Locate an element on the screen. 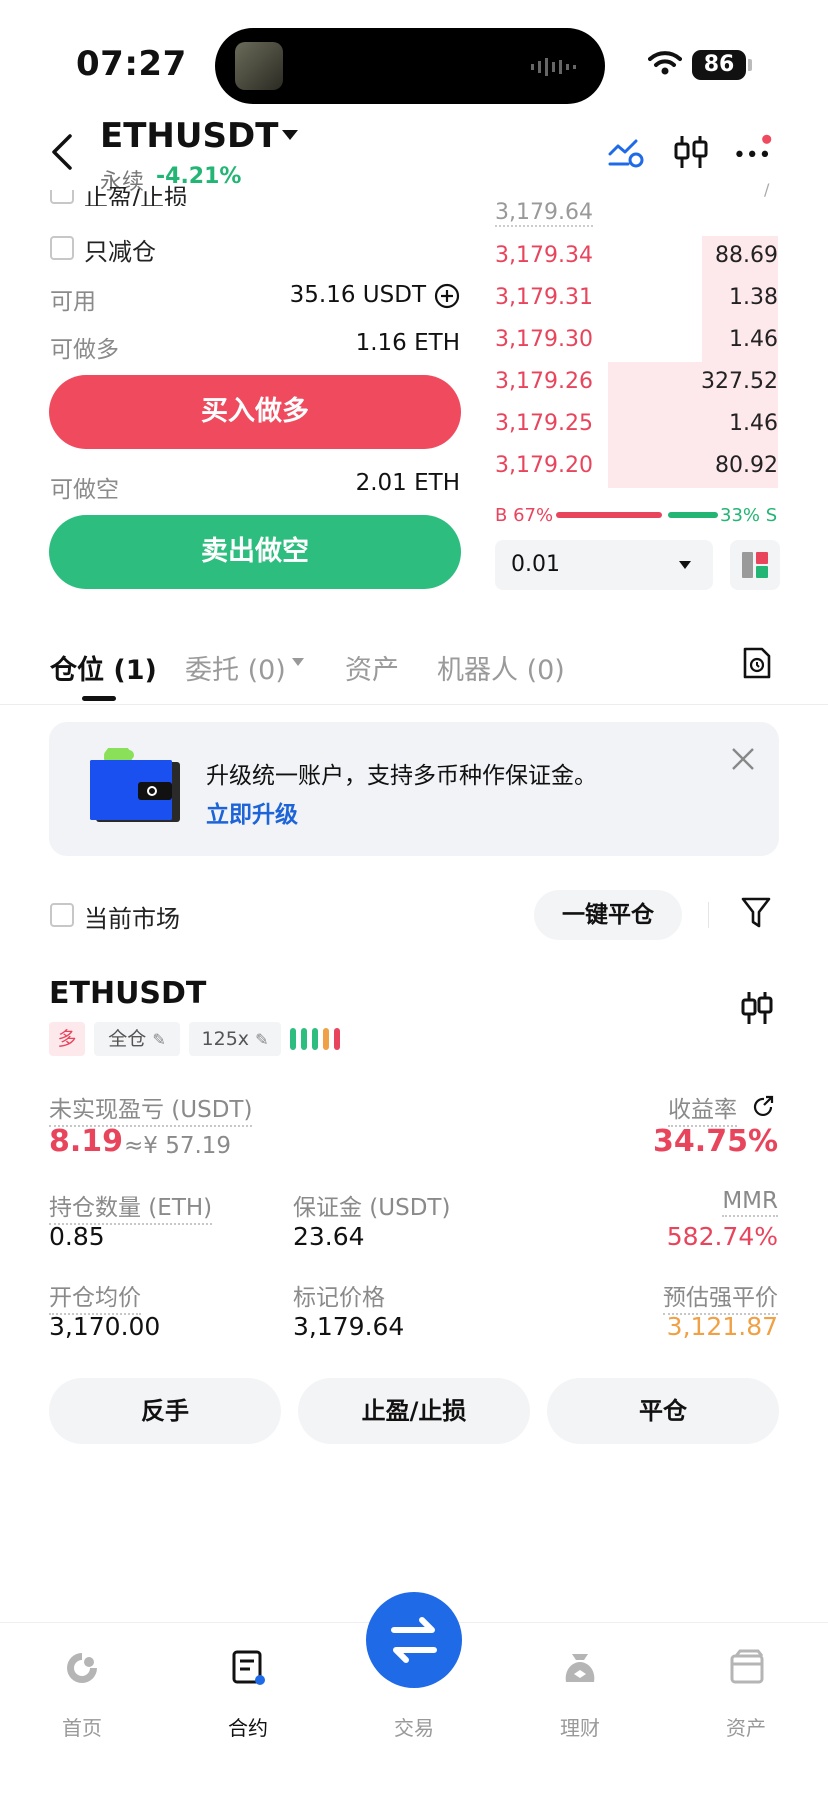 The height and width of the screenshot is (1801, 828). current-market-checkbox is located at coordinates (62, 915).